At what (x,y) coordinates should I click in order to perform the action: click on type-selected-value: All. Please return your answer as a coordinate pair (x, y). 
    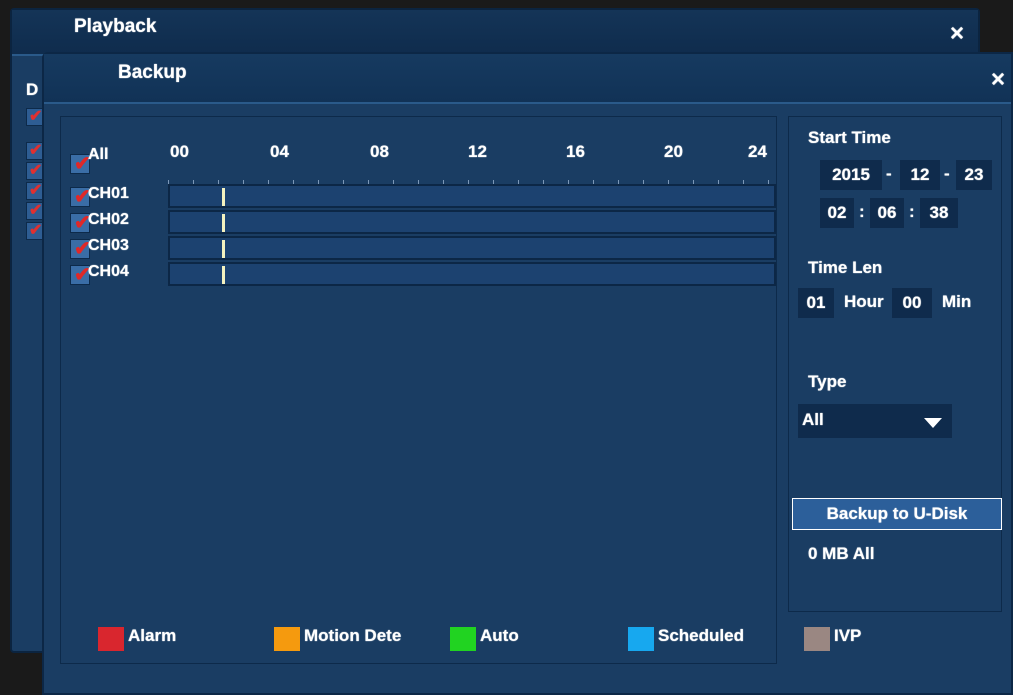
    Looking at the image, I should click on (813, 419).